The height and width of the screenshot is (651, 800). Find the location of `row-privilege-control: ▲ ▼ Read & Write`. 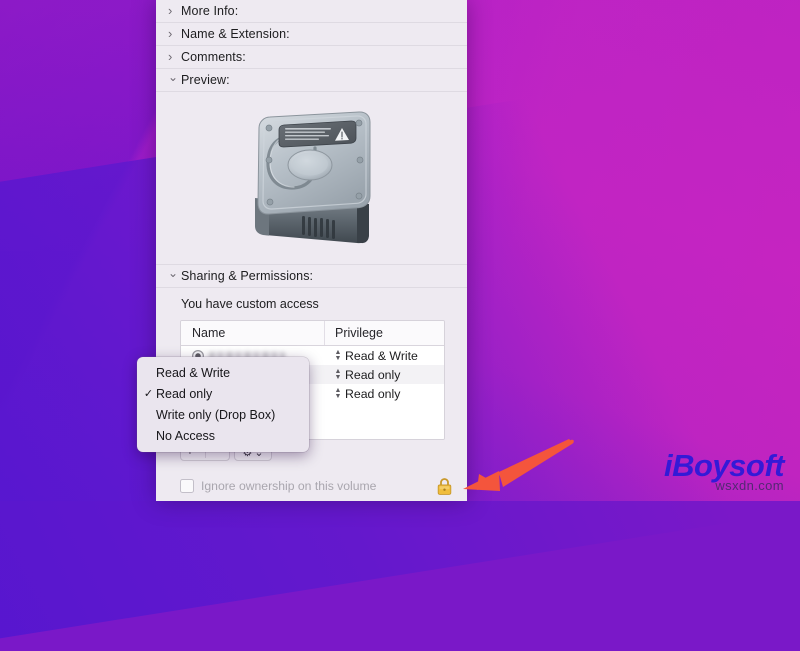

row-privilege-control: ▲ ▼ Read & Write is located at coordinates (384, 356).